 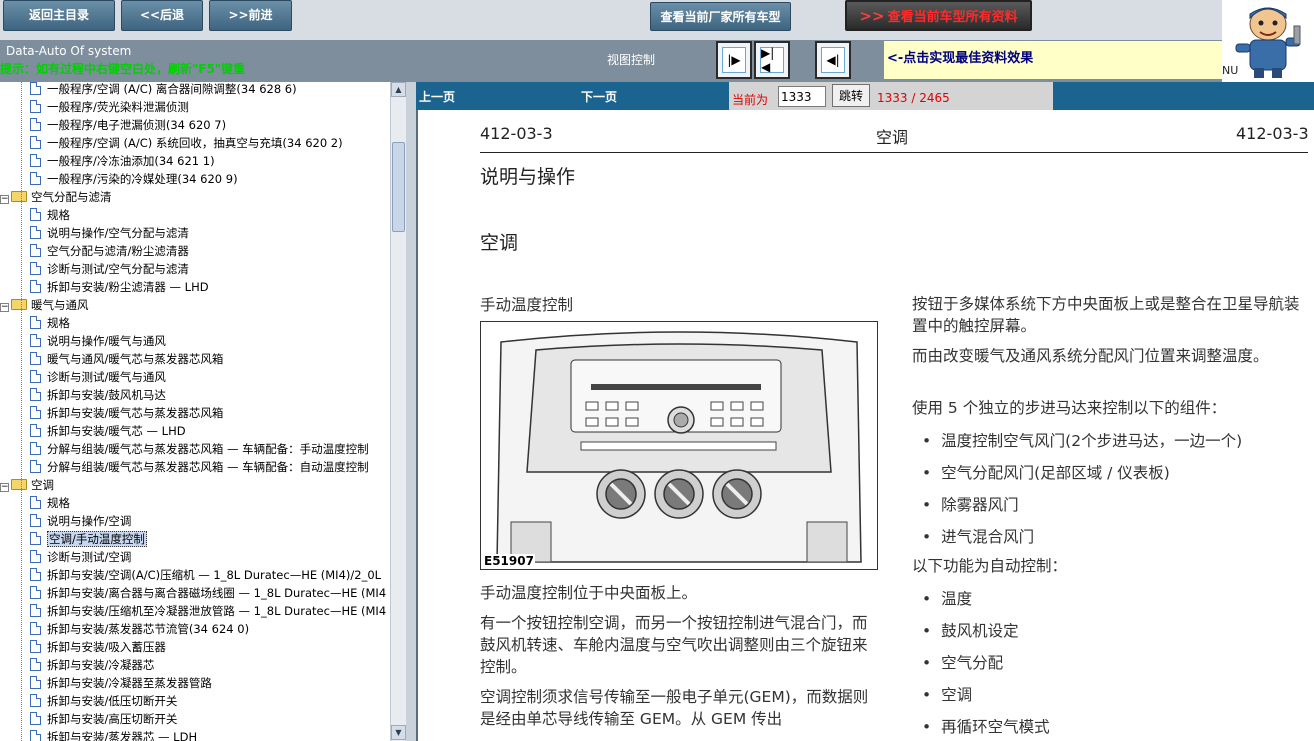 What do you see at coordinates (97, 539) in the screenshot?
I see `tree-item-label: 空调/手动温度控制` at bounding box center [97, 539].